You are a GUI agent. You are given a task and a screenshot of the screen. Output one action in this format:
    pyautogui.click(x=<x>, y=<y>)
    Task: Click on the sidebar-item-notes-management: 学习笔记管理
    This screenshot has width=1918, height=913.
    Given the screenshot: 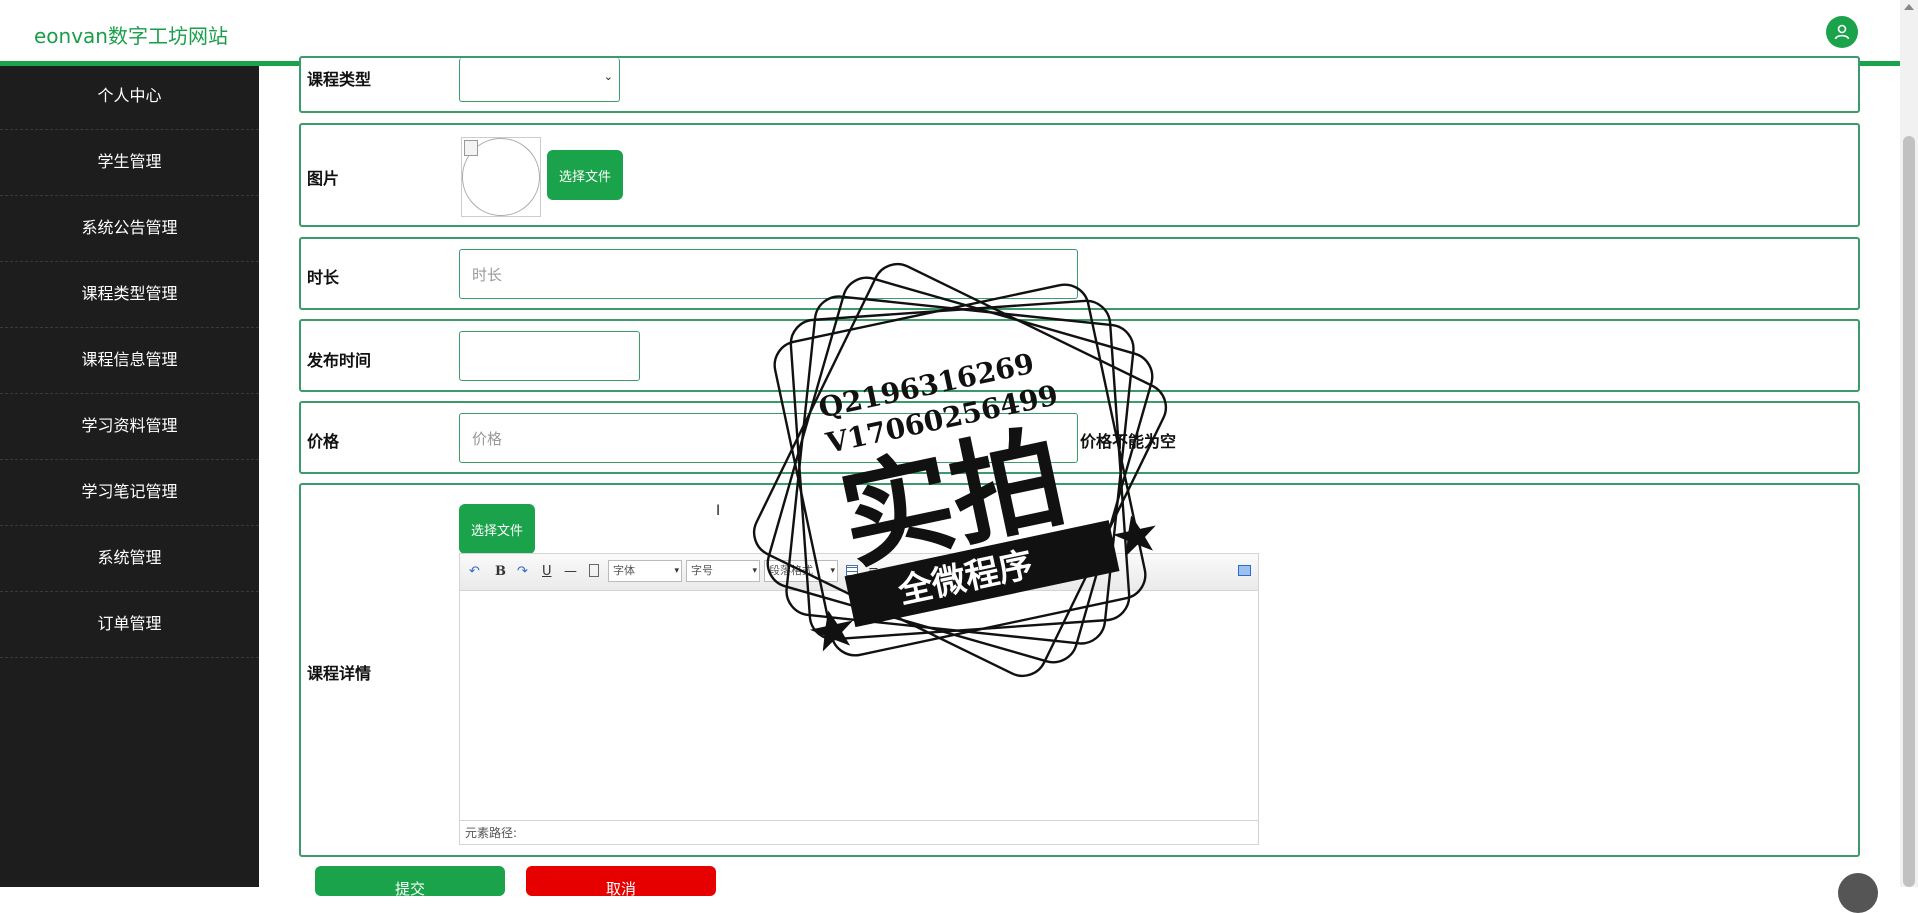 What is the action you would take?
    pyautogui.click(x=129, y=493)
    